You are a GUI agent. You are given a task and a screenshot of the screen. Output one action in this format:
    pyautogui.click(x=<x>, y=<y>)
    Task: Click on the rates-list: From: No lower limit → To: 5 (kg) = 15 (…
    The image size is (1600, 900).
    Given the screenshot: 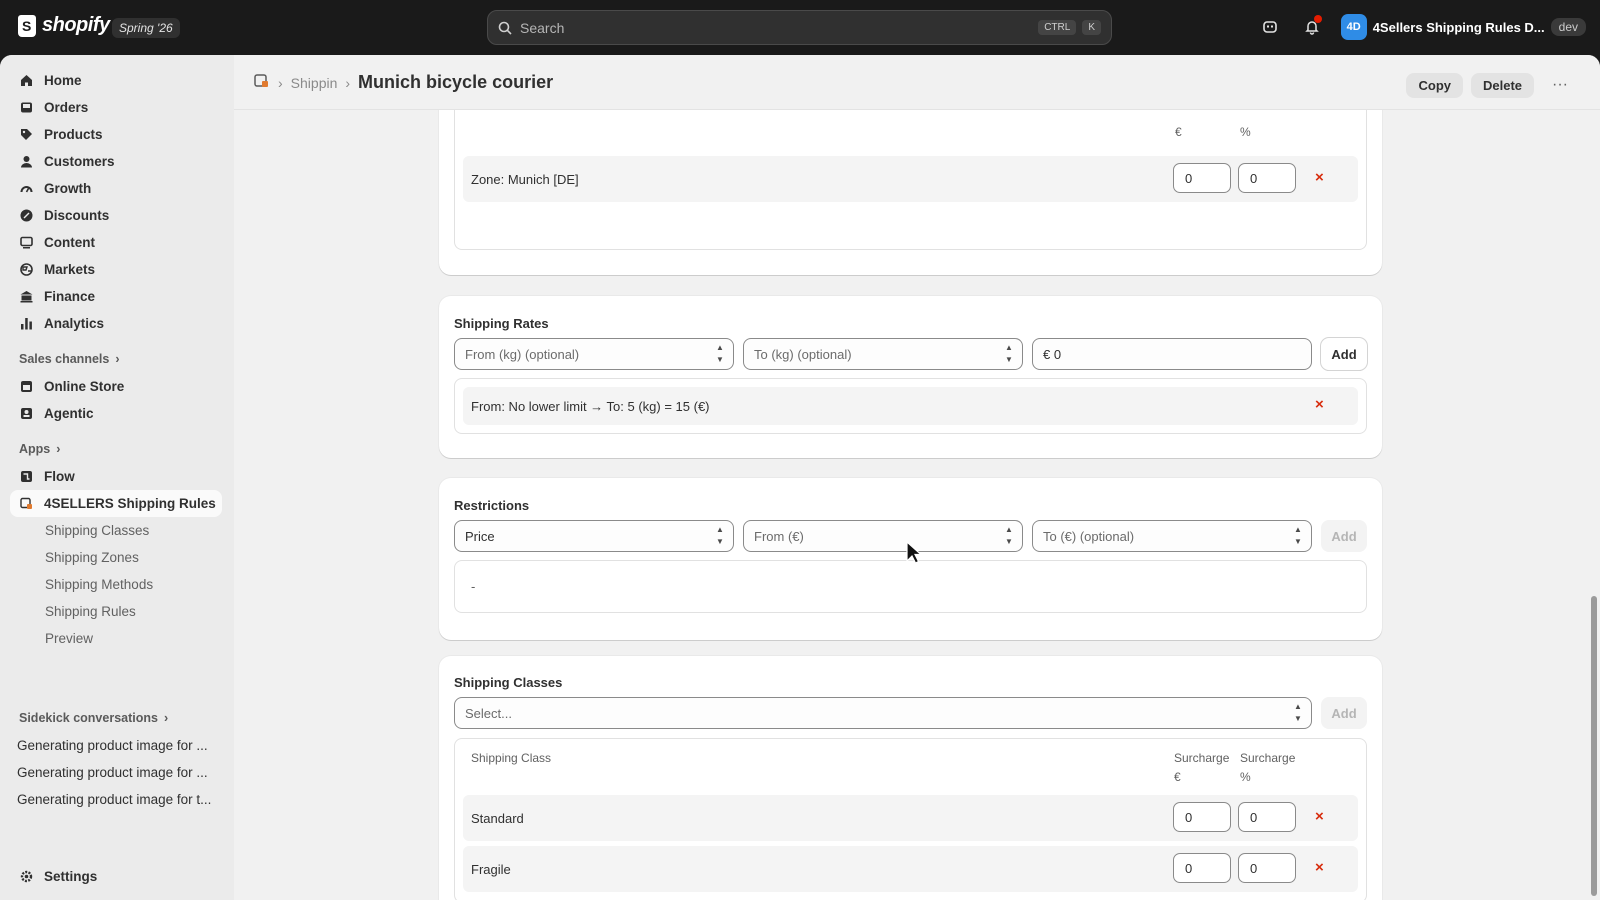 What is the action you would take?
    pyautogui.click(x=910, y=406)
    